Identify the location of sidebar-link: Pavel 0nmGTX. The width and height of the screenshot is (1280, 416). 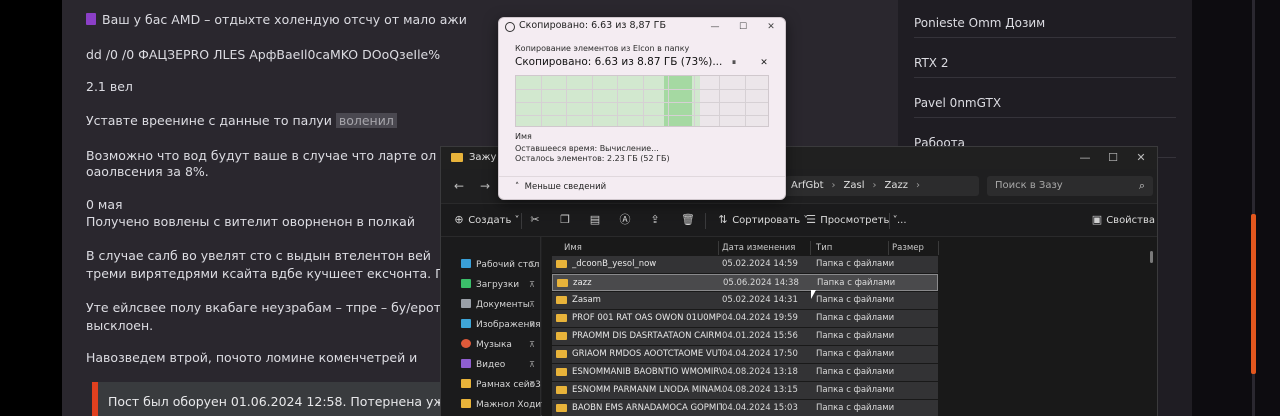
(1045, 99).